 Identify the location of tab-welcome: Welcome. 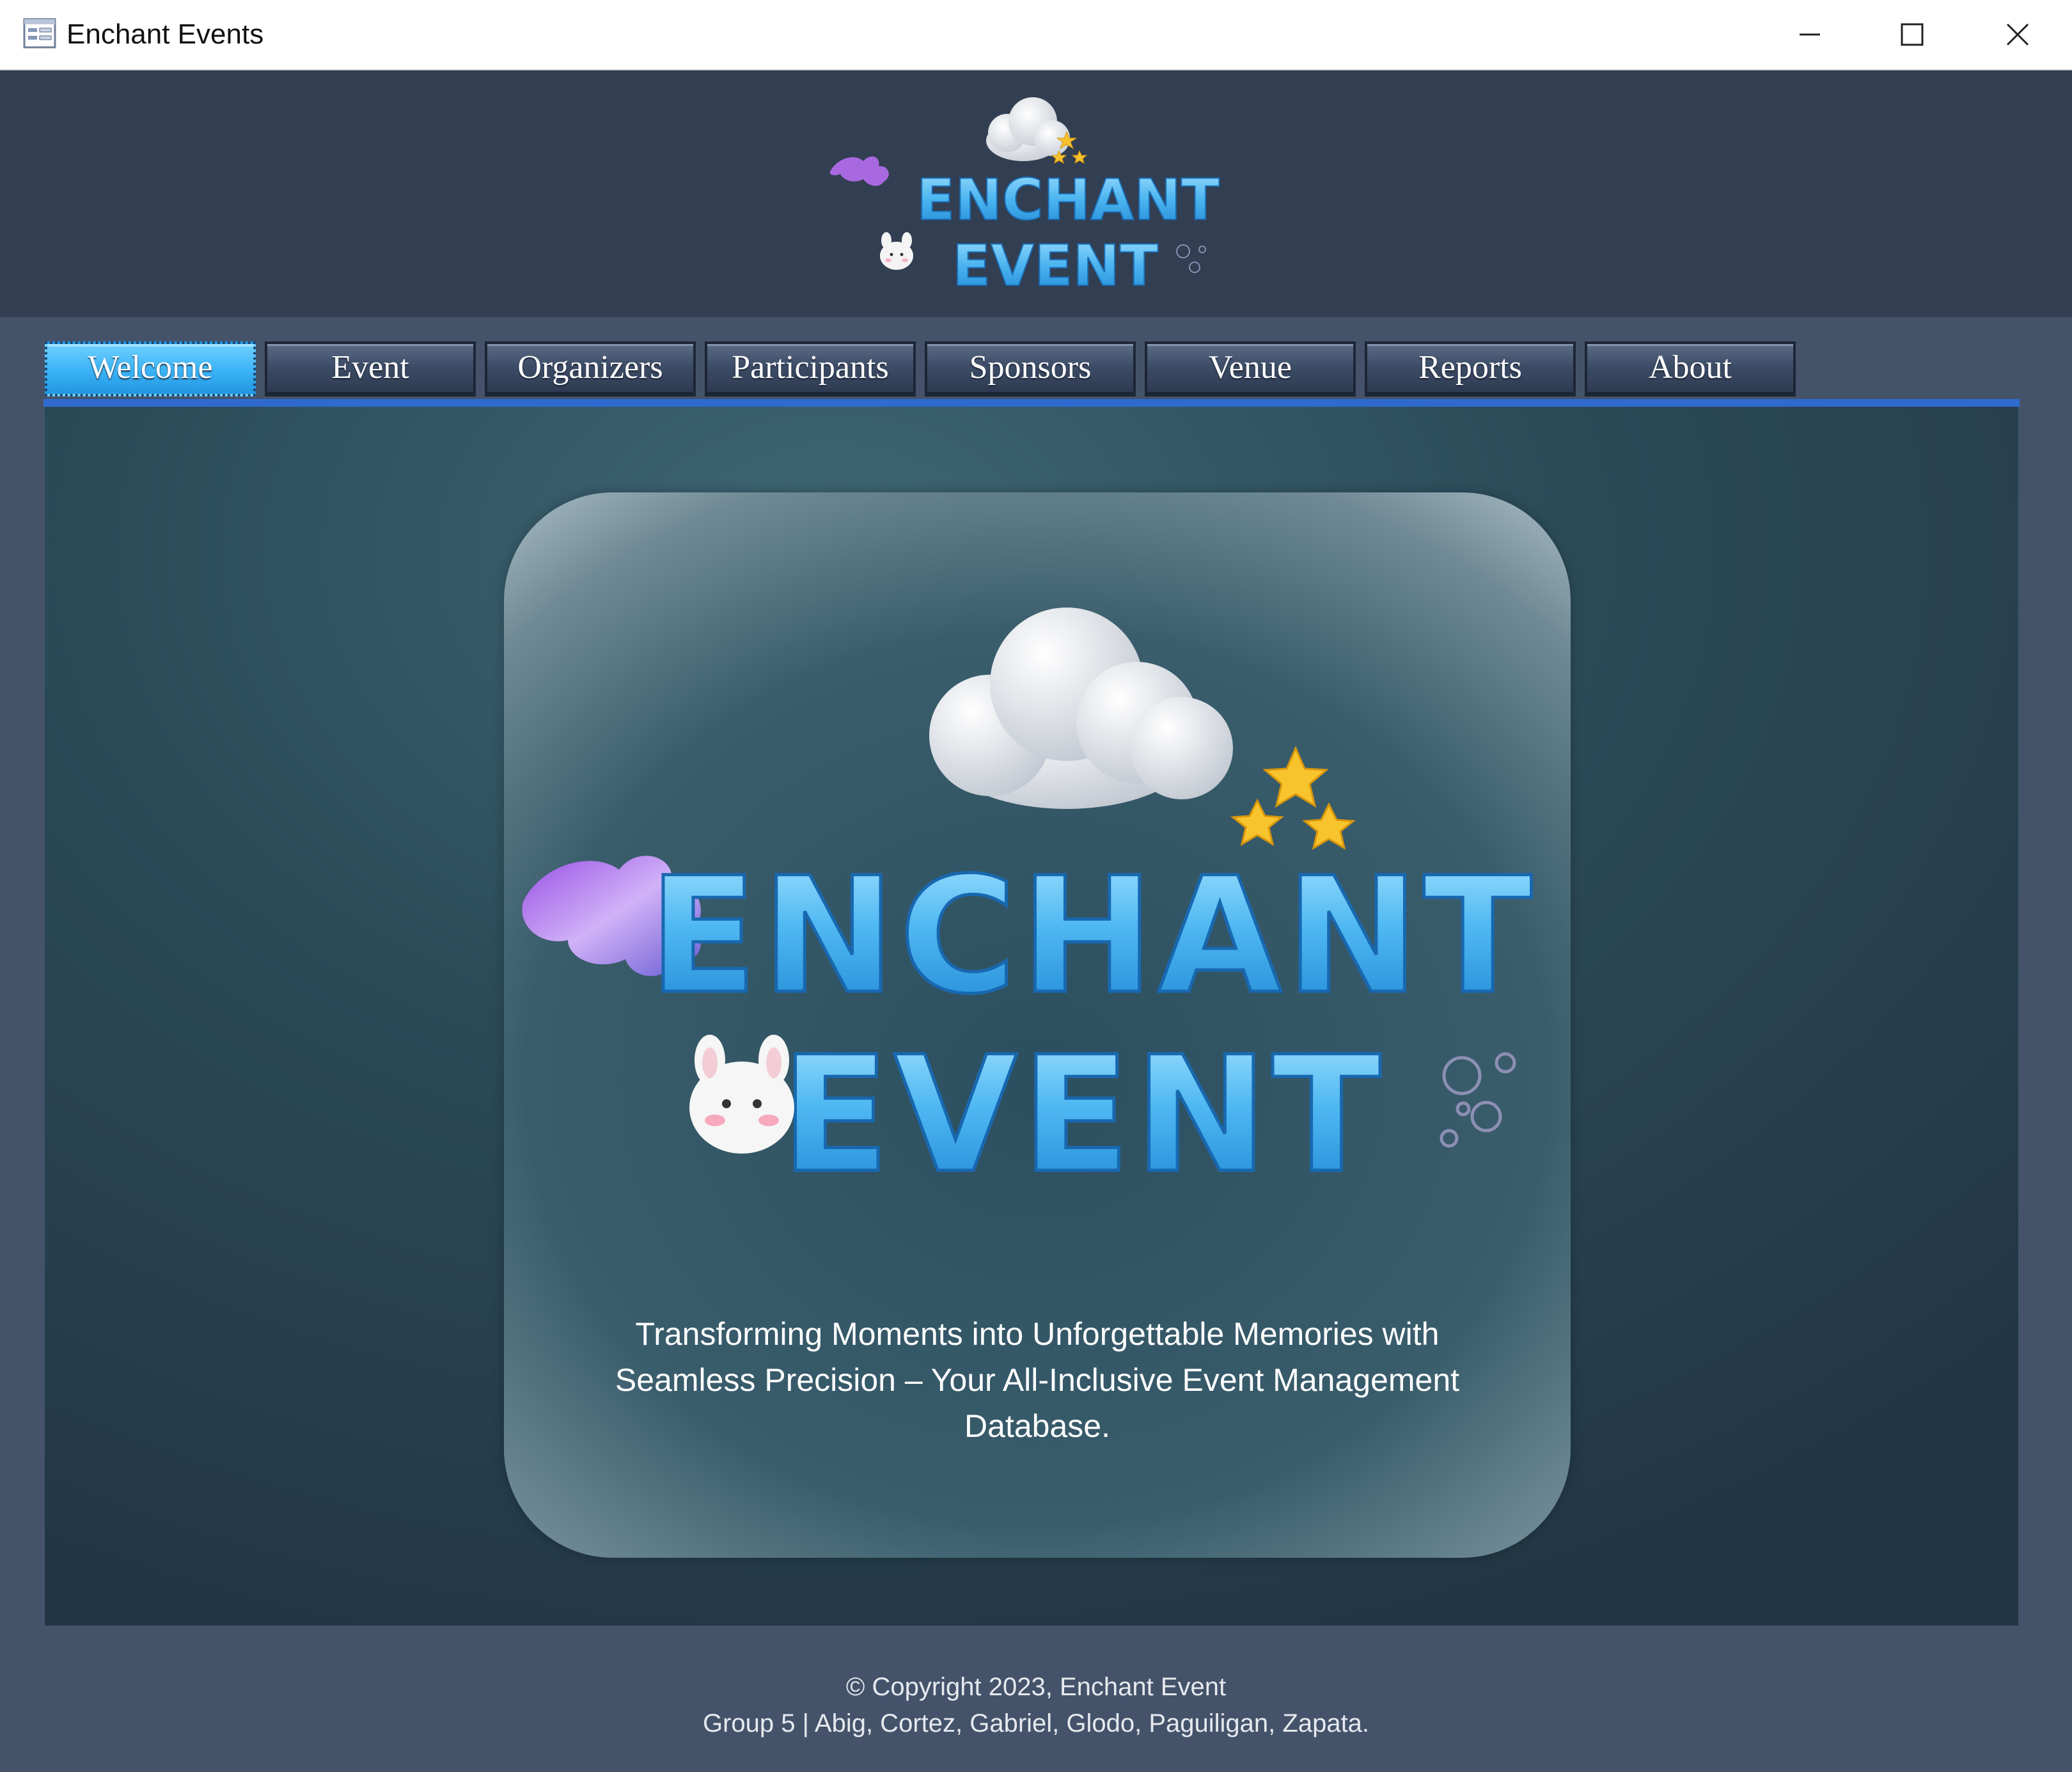
(150, 368).